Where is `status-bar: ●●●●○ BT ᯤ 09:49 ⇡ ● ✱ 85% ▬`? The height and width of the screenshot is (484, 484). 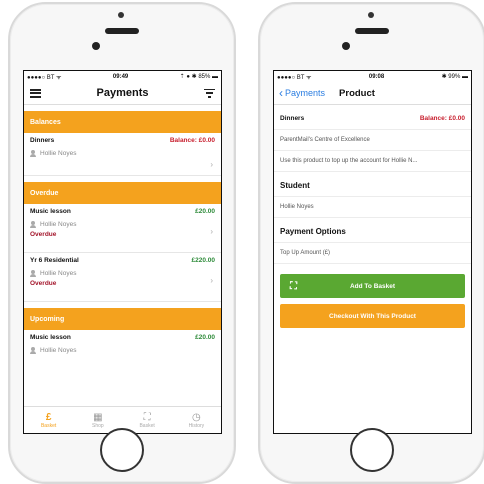 status-bar: ●●●●○ BT ᯤ 09:49 ⇡ ● ✱ 85% ▬ is located at coordinates (122, 76).